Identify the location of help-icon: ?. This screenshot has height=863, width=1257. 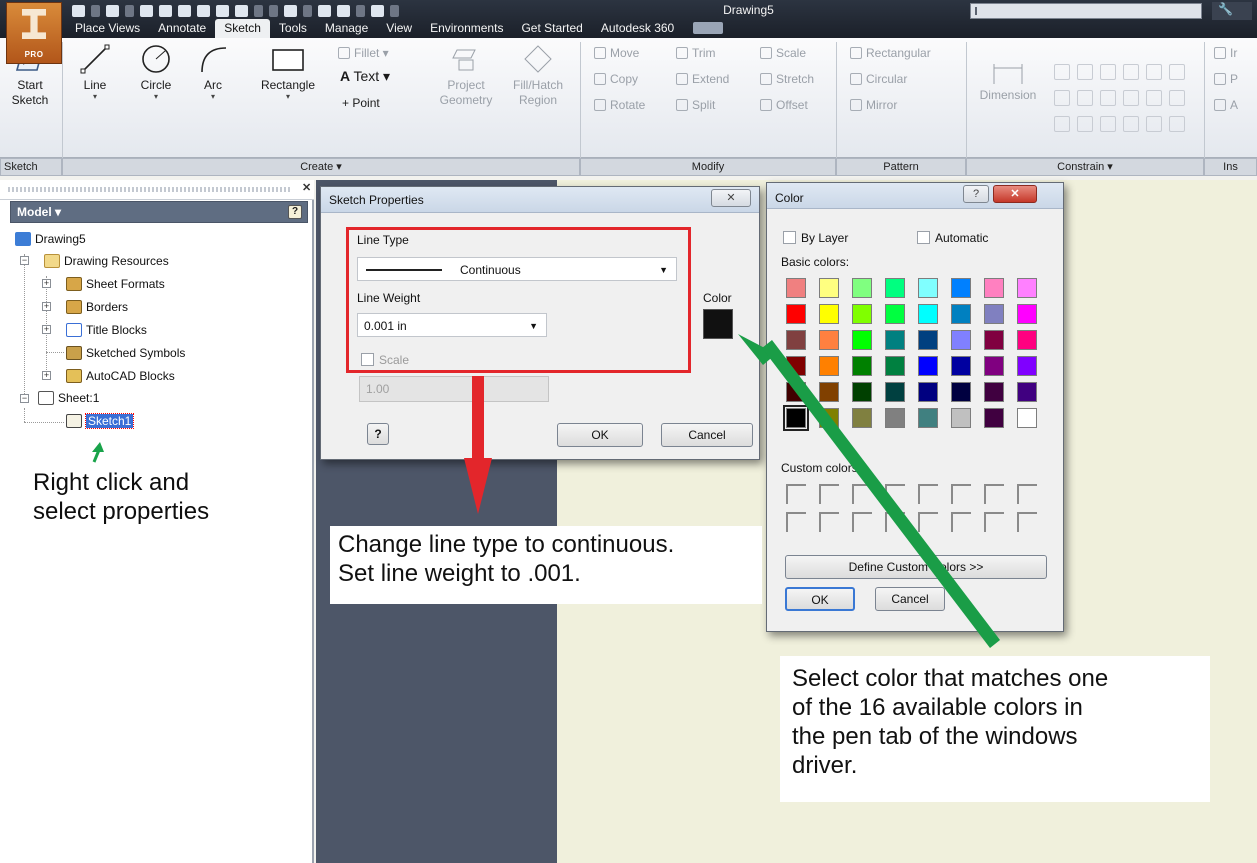
(378, 434).